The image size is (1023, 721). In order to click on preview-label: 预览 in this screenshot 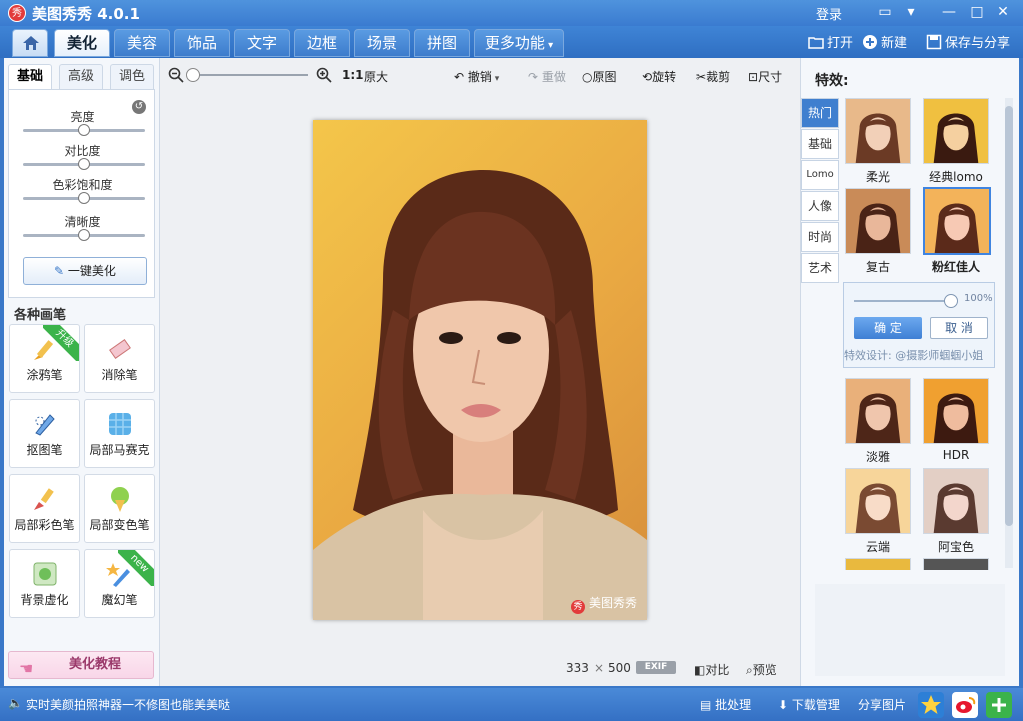, I will do `click(764, 670)`.